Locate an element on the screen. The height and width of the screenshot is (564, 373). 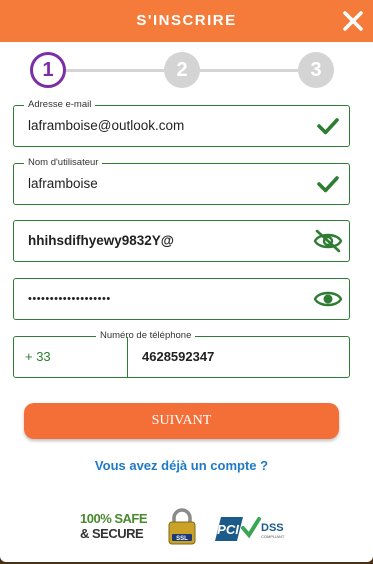
ssl-lock-icon: SSL is located at coordinates (182, 527).